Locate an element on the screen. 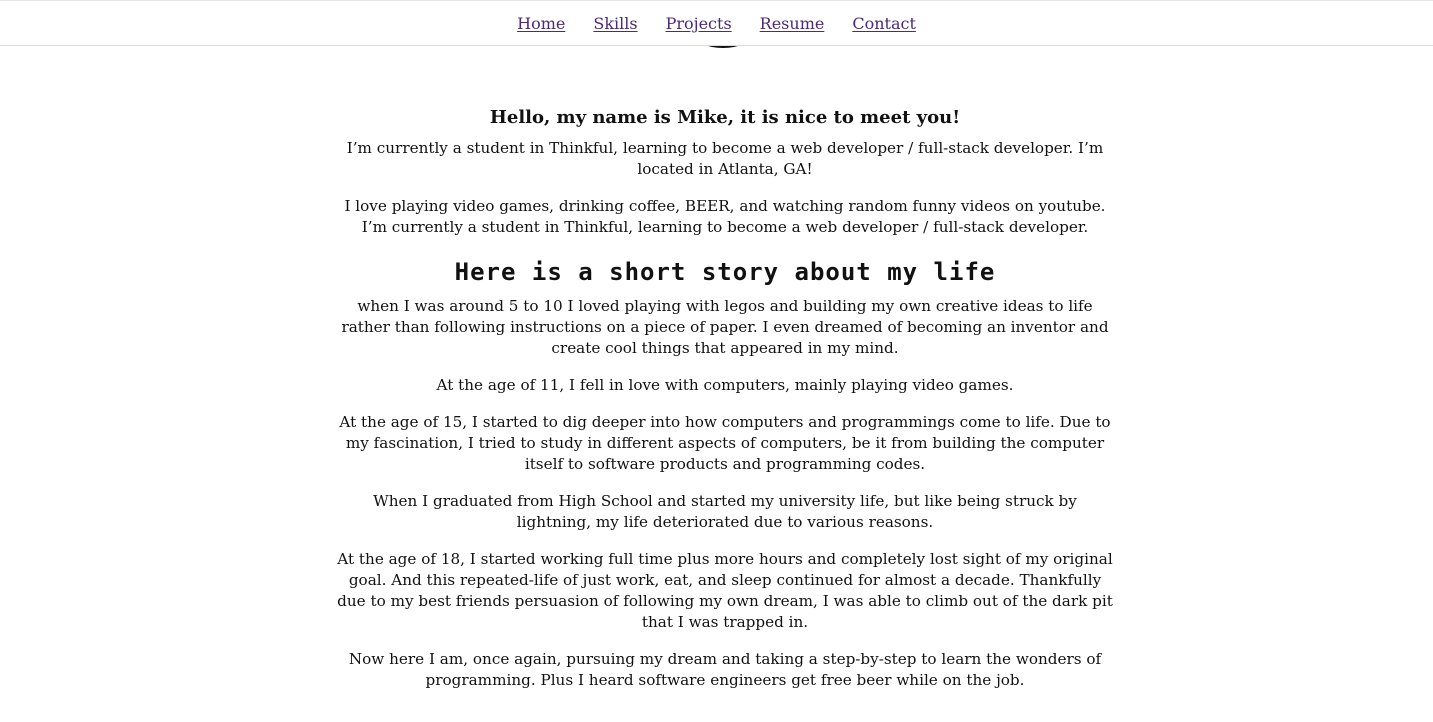 Image resolution: width=1433 pixels, height=722 pixels. nav-link-projects: Projects is located at coordinates (699, 23).